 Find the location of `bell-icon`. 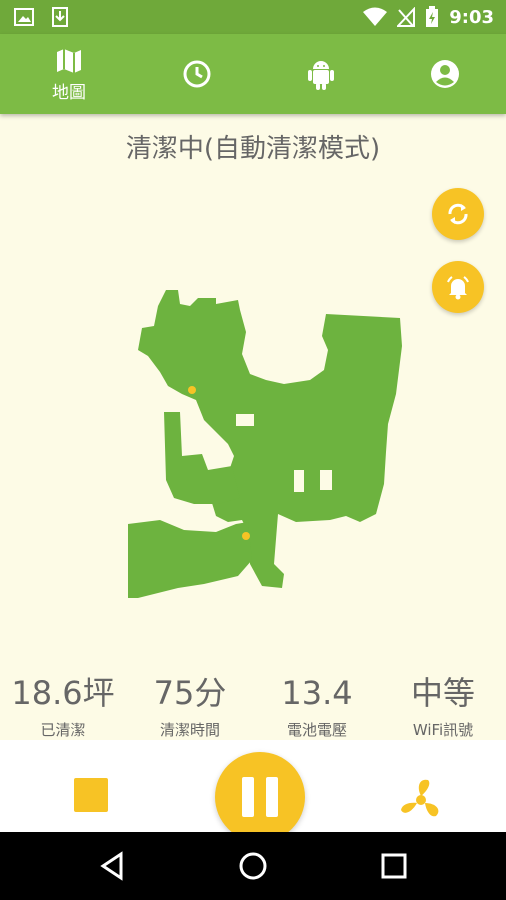

bell-icon is located at coordinates (458, 288).